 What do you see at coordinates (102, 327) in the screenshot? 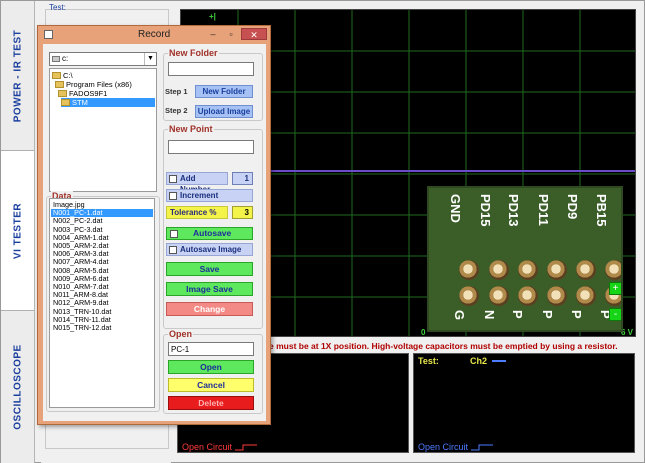
I see `file-list-item: N015_TRN-12.dat` at bounding box center [102, 327].